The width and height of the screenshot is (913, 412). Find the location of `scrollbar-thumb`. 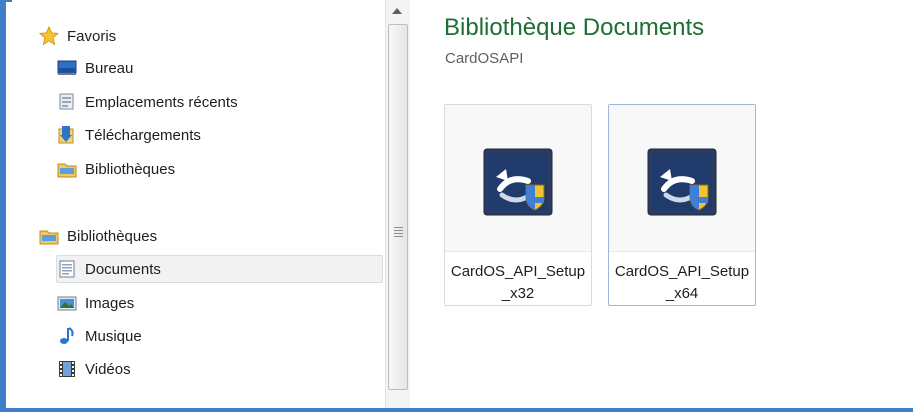

scrollbar-thumb is located at coordinates (398, 207).